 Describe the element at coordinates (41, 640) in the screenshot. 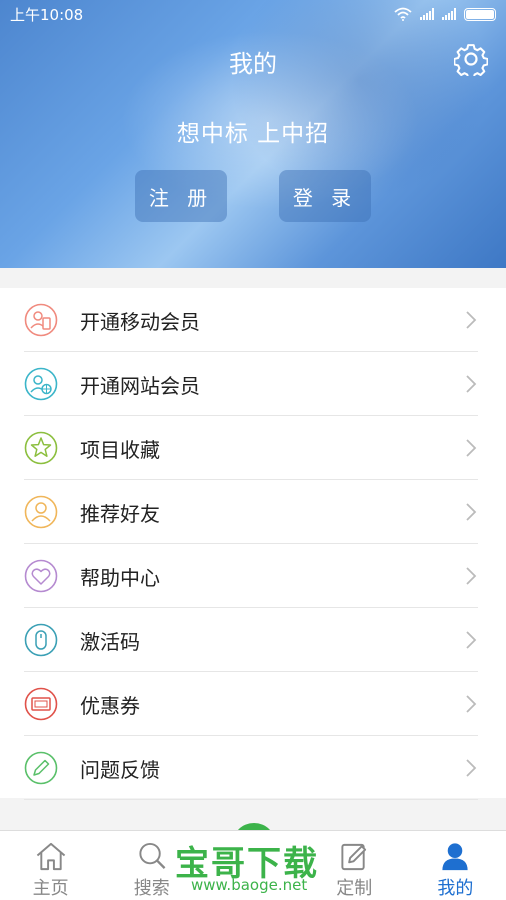

I see `mouse-icon` at that location.